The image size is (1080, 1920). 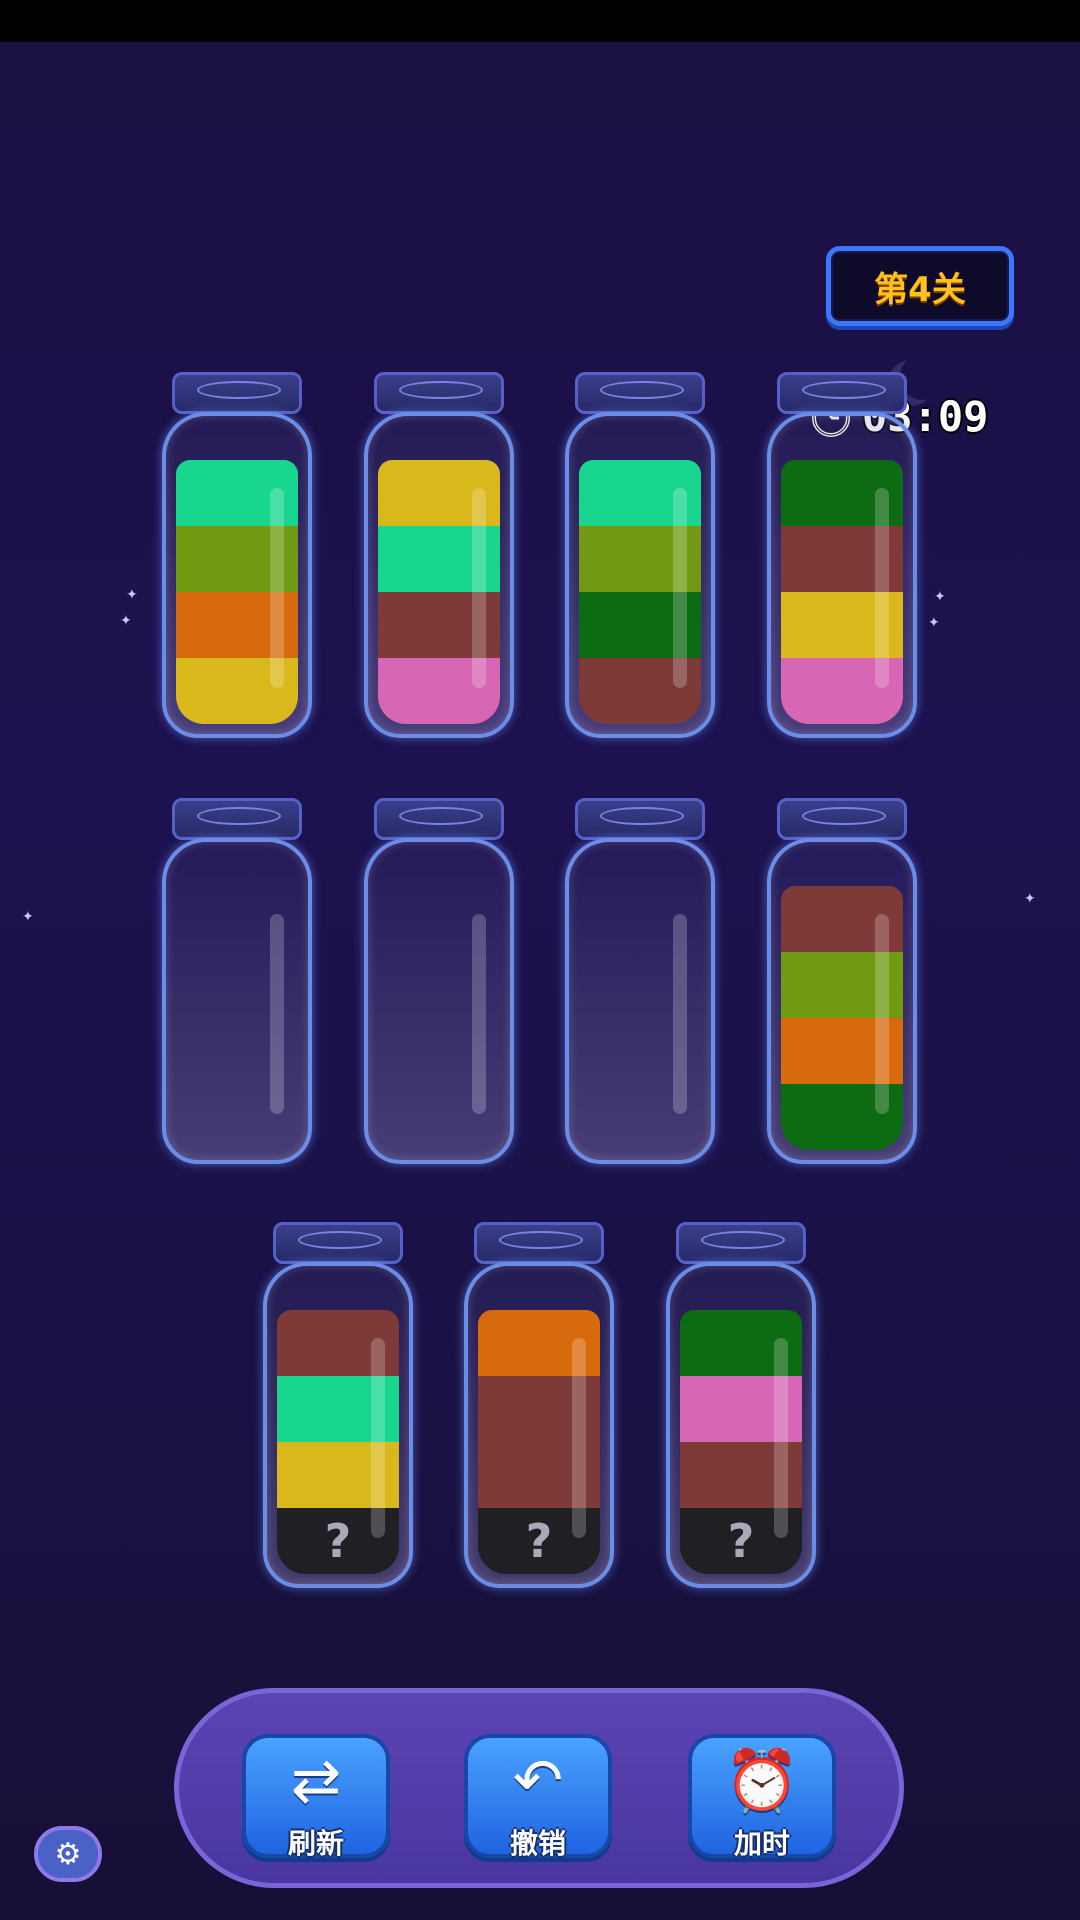 I want to click on undo-button: ↶ 撤销, so click(x=538, y=1797).